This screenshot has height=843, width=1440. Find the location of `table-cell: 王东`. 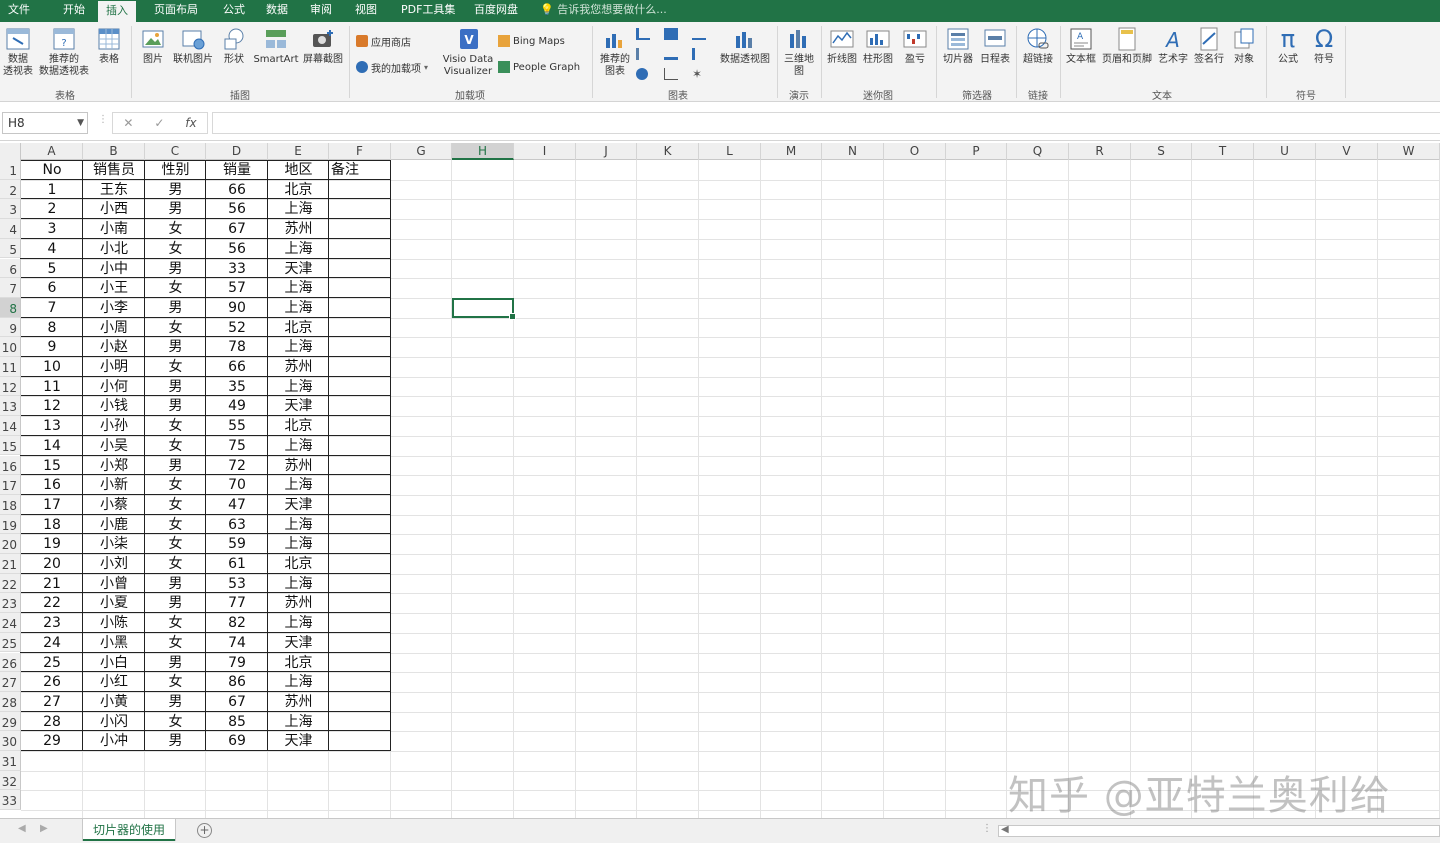

table-cell: 王东 is located at coordinates (114, 190).